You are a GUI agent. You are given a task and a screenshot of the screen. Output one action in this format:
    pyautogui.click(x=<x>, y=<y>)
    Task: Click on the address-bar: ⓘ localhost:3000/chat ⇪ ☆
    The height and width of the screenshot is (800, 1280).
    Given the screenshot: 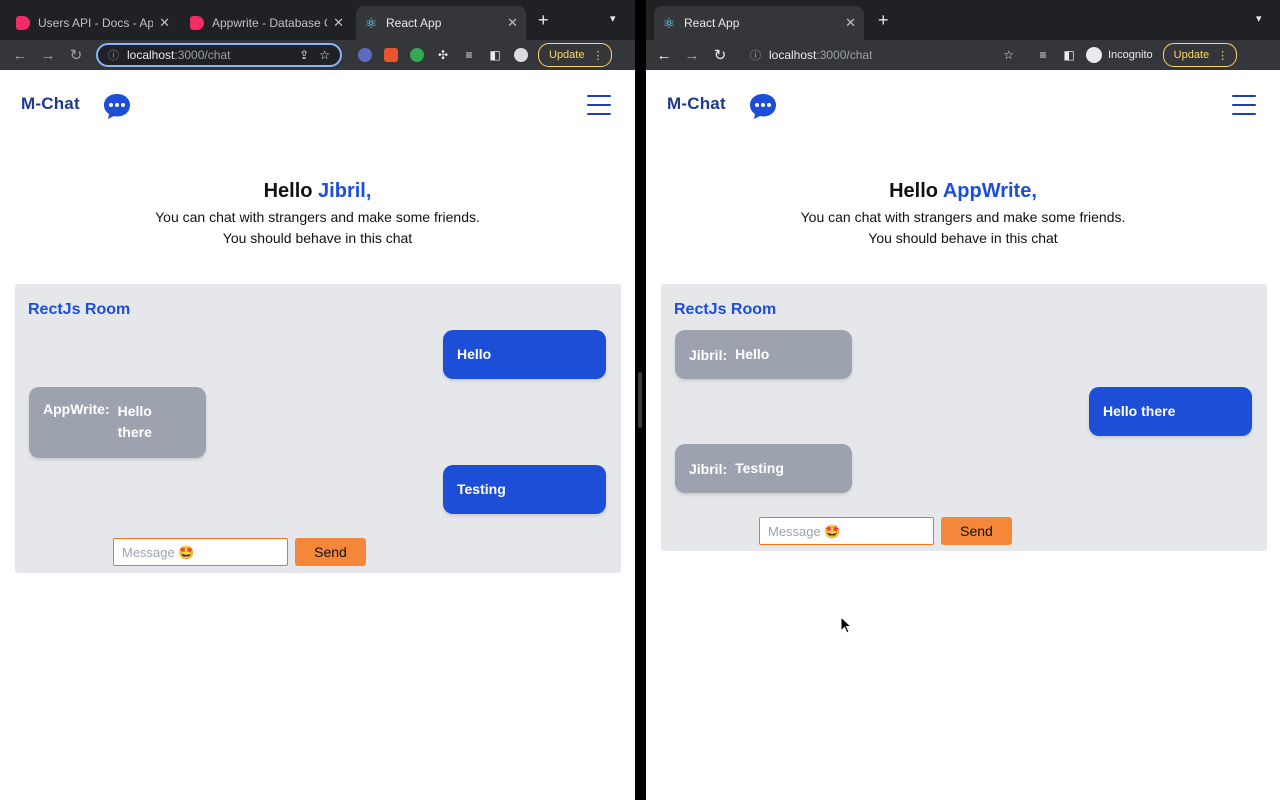 What is the action you would take?
    pyautogui.click(x=219, y=55)
    